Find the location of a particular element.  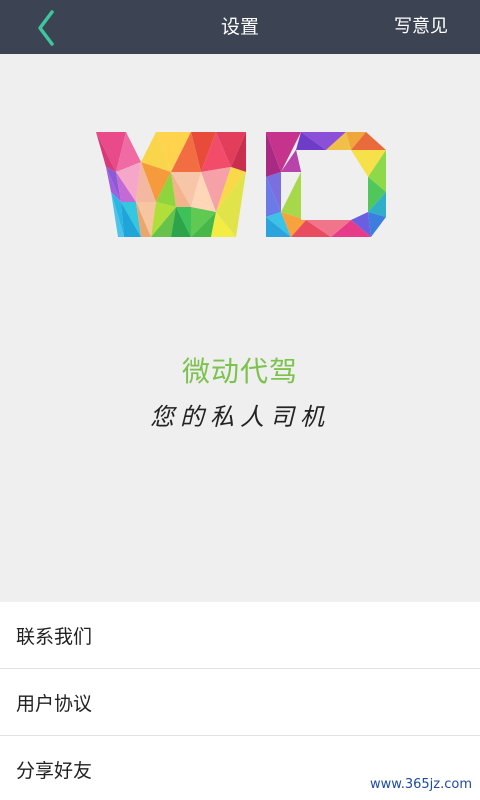

menu-item-label: 用户协议 is located at coordinates (54, 703).